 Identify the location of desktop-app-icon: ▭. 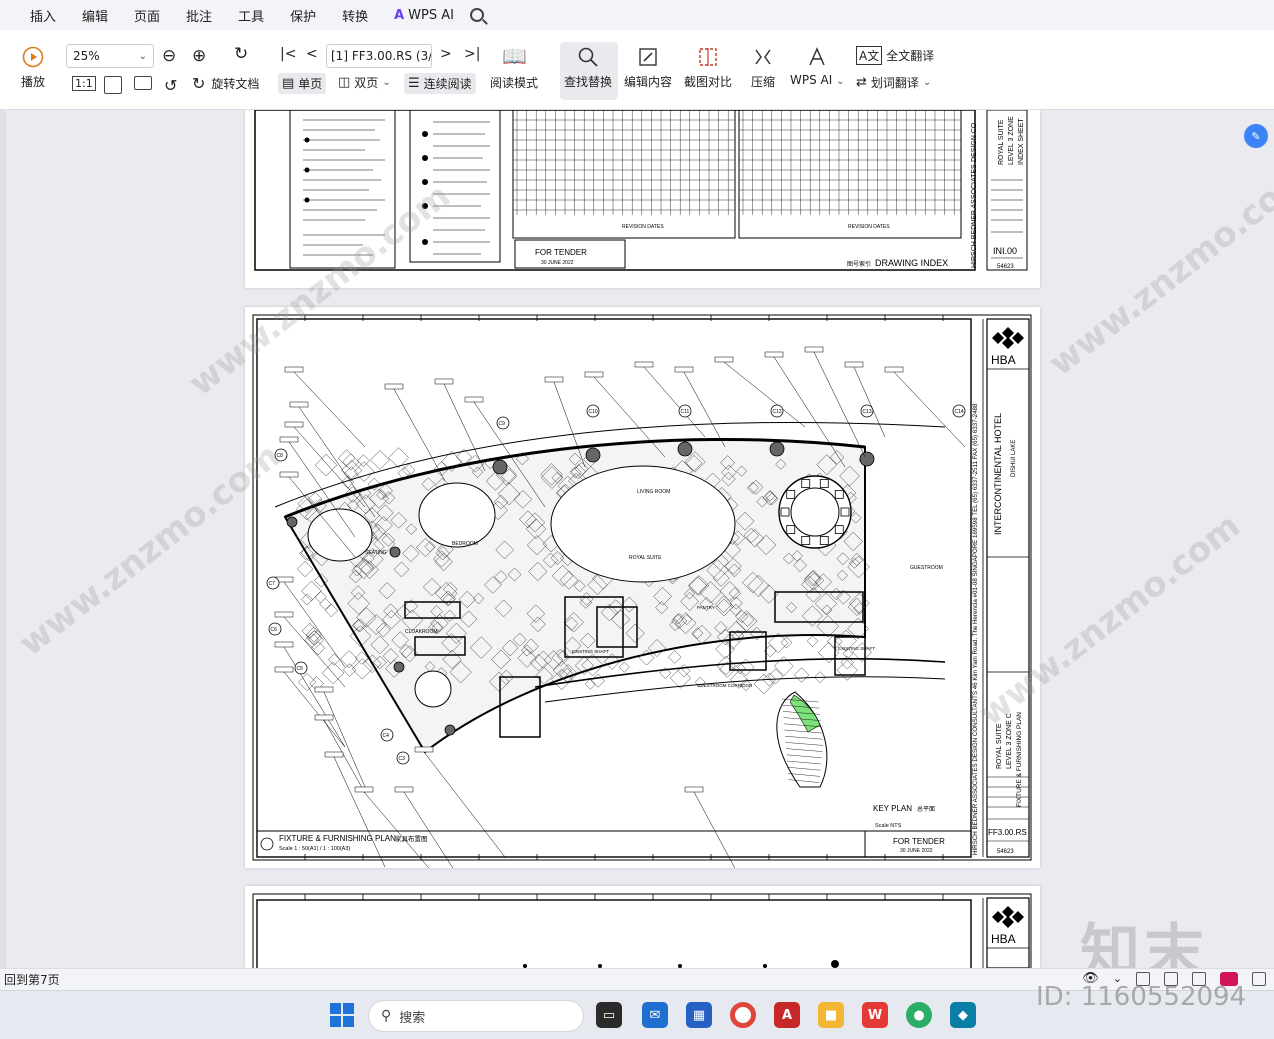
(609, 1015).